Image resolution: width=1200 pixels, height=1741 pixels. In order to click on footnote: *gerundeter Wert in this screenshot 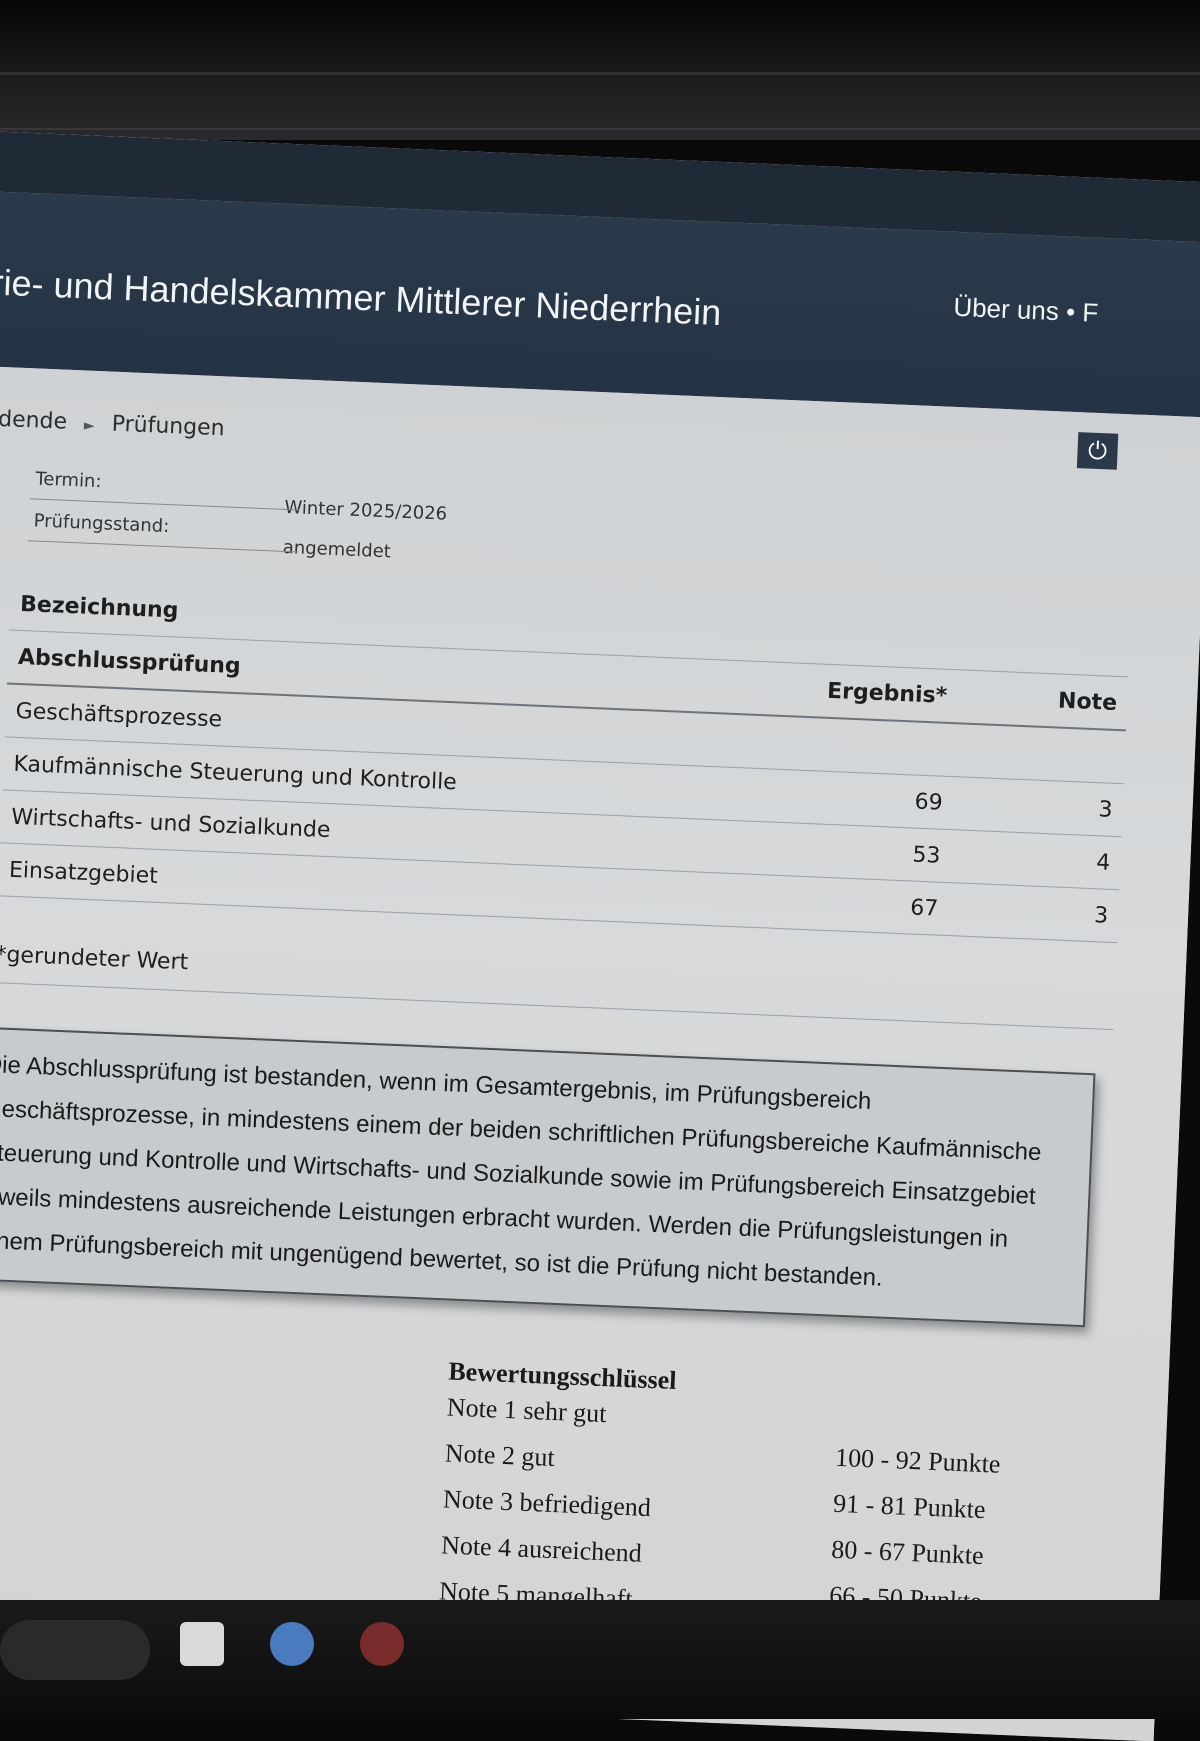, I will do `click(94, 959)`.